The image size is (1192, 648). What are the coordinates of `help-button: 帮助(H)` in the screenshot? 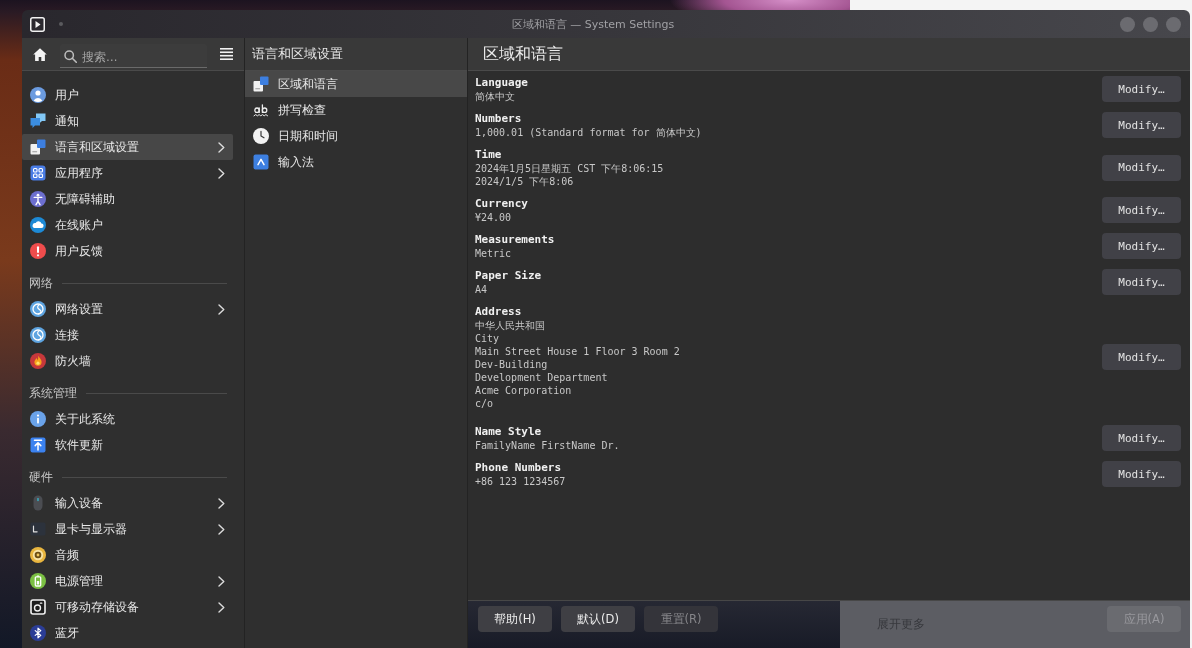 It's located at (515, 619).